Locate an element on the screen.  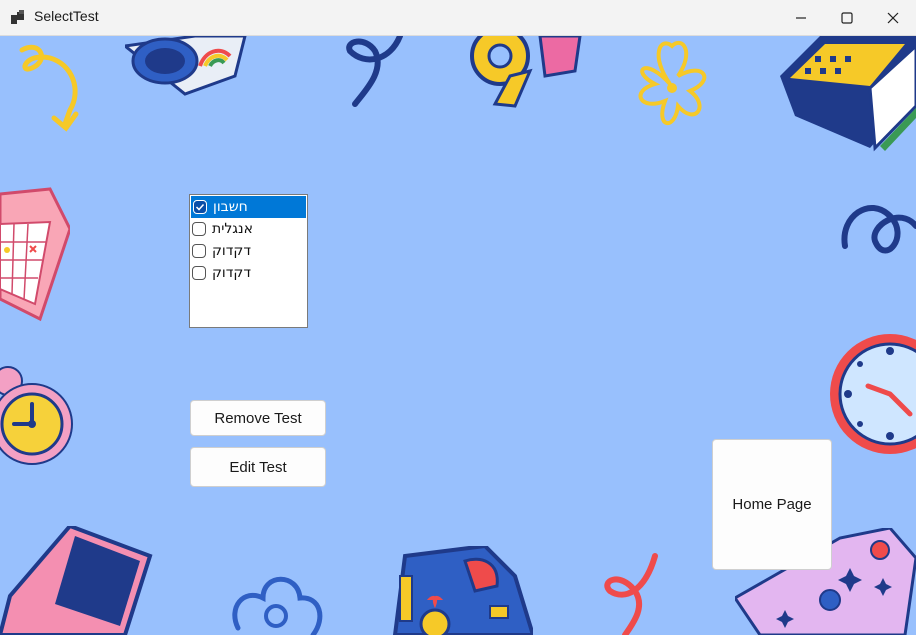
flower-icon is located at coordinates (672, 83).